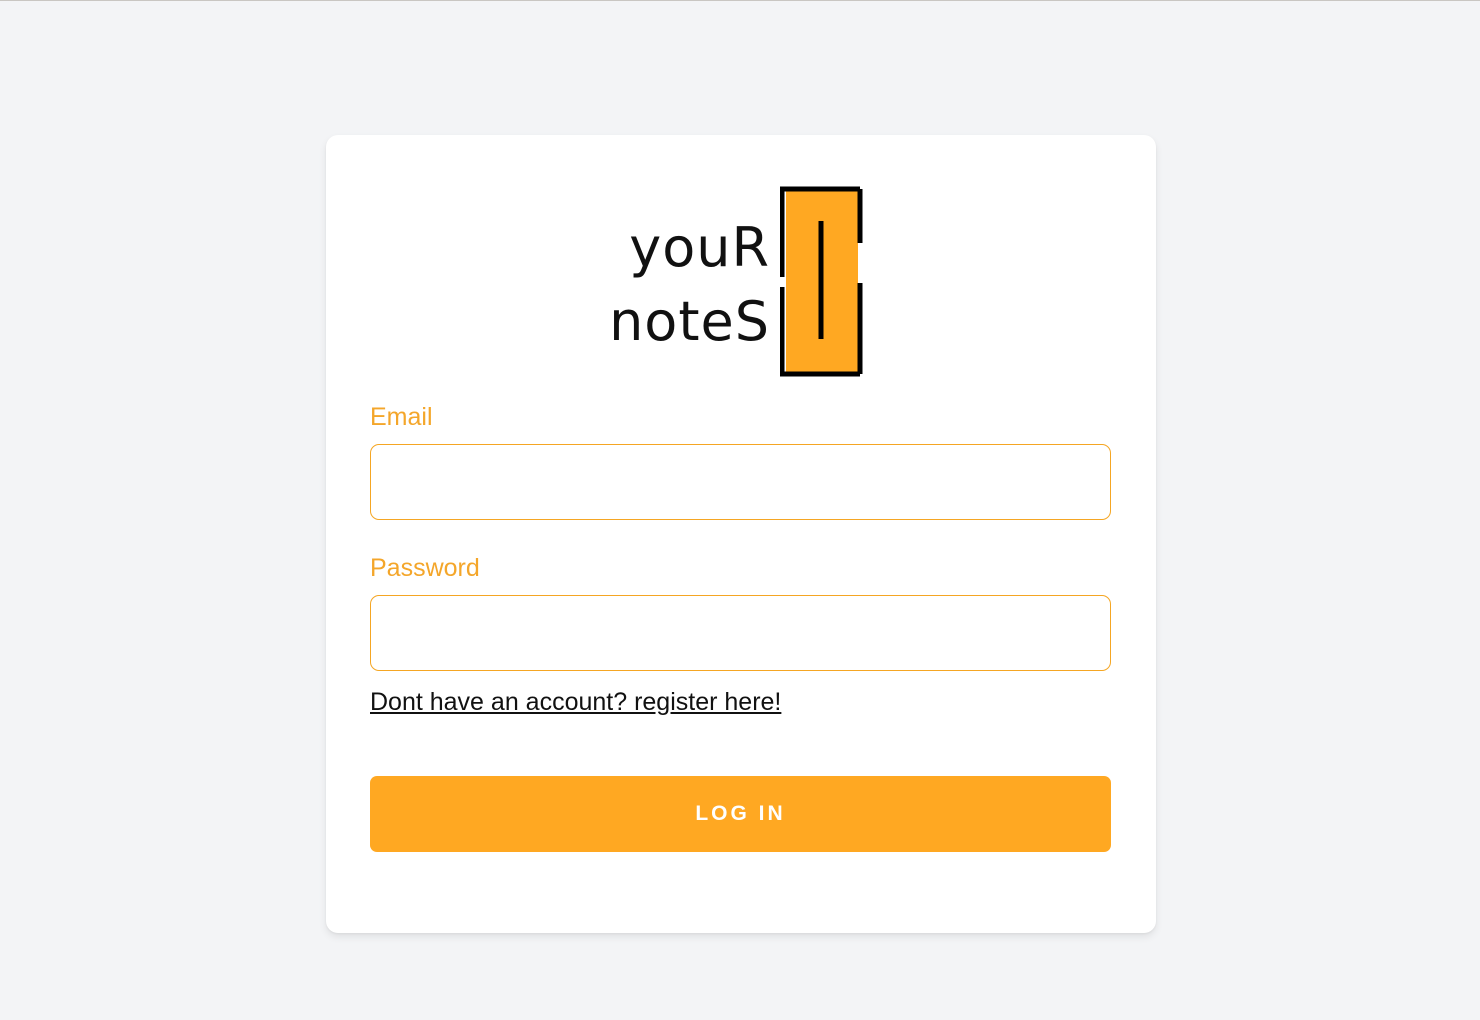 The height and width of the screenshot is (1020, 1480). What do you see at coordinates (699, 247) in the screenshot?
I see `logo-text-line1: youR` at bounding box center [699, 247].